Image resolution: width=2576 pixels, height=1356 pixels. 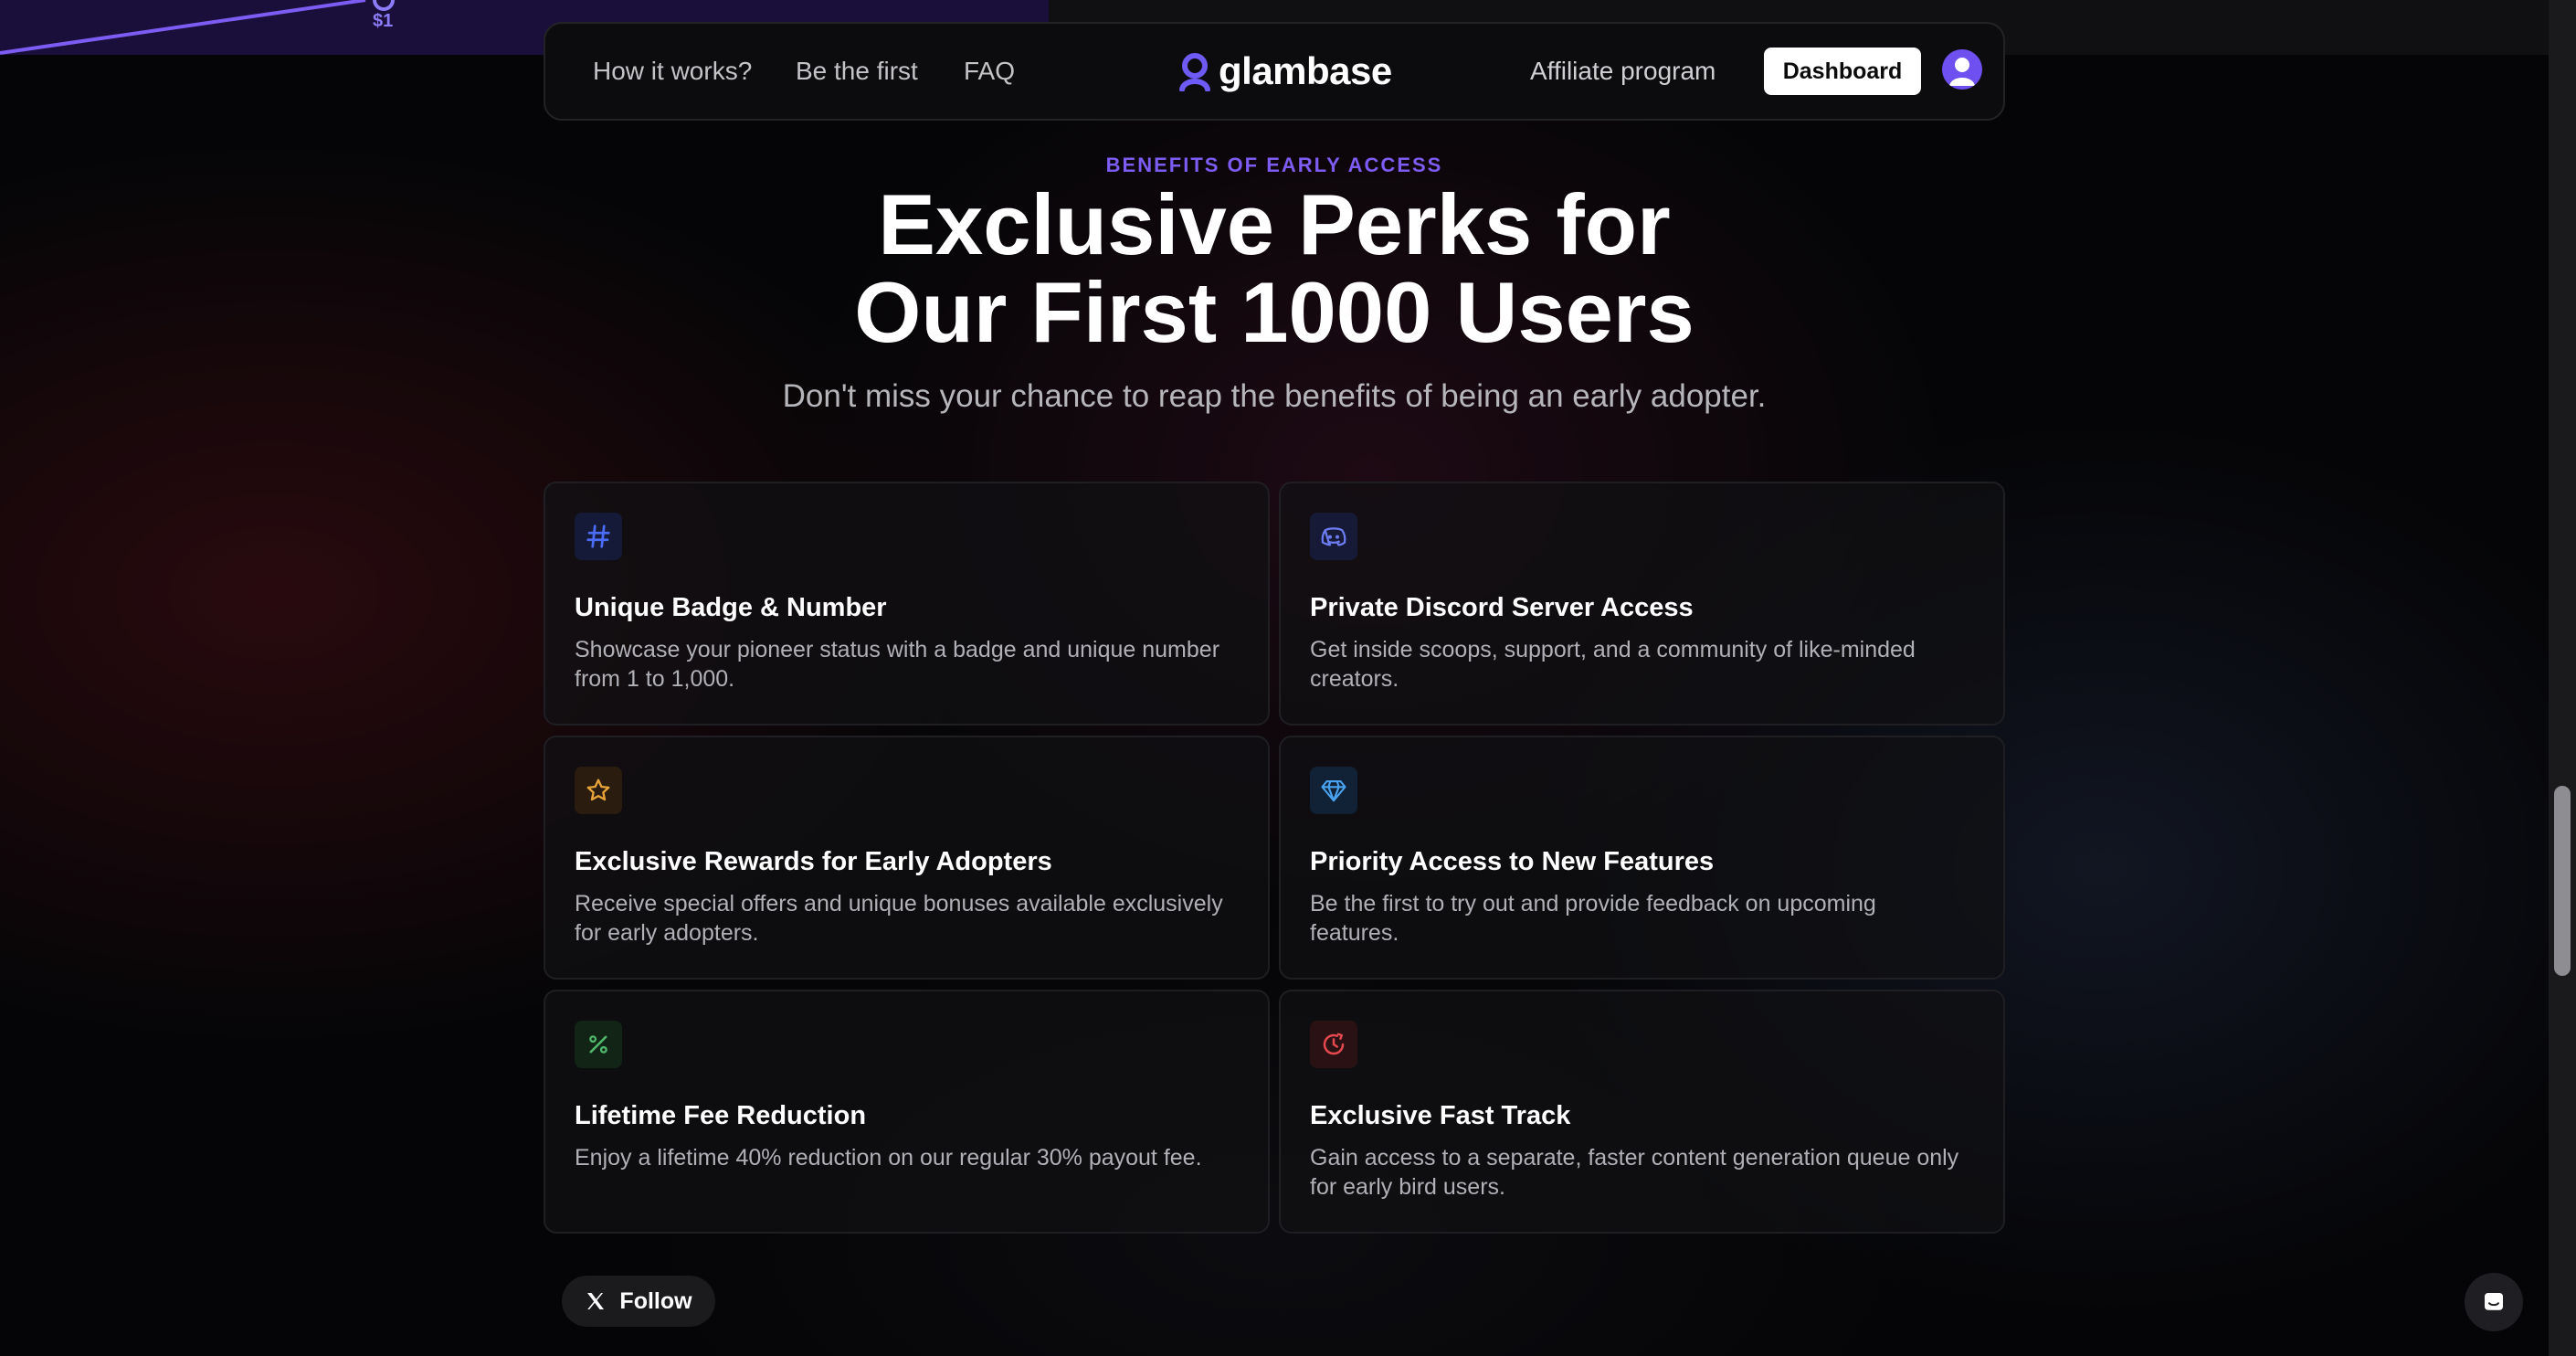 I want to click on chat-widget-button, so click(x=2494, y=1302).